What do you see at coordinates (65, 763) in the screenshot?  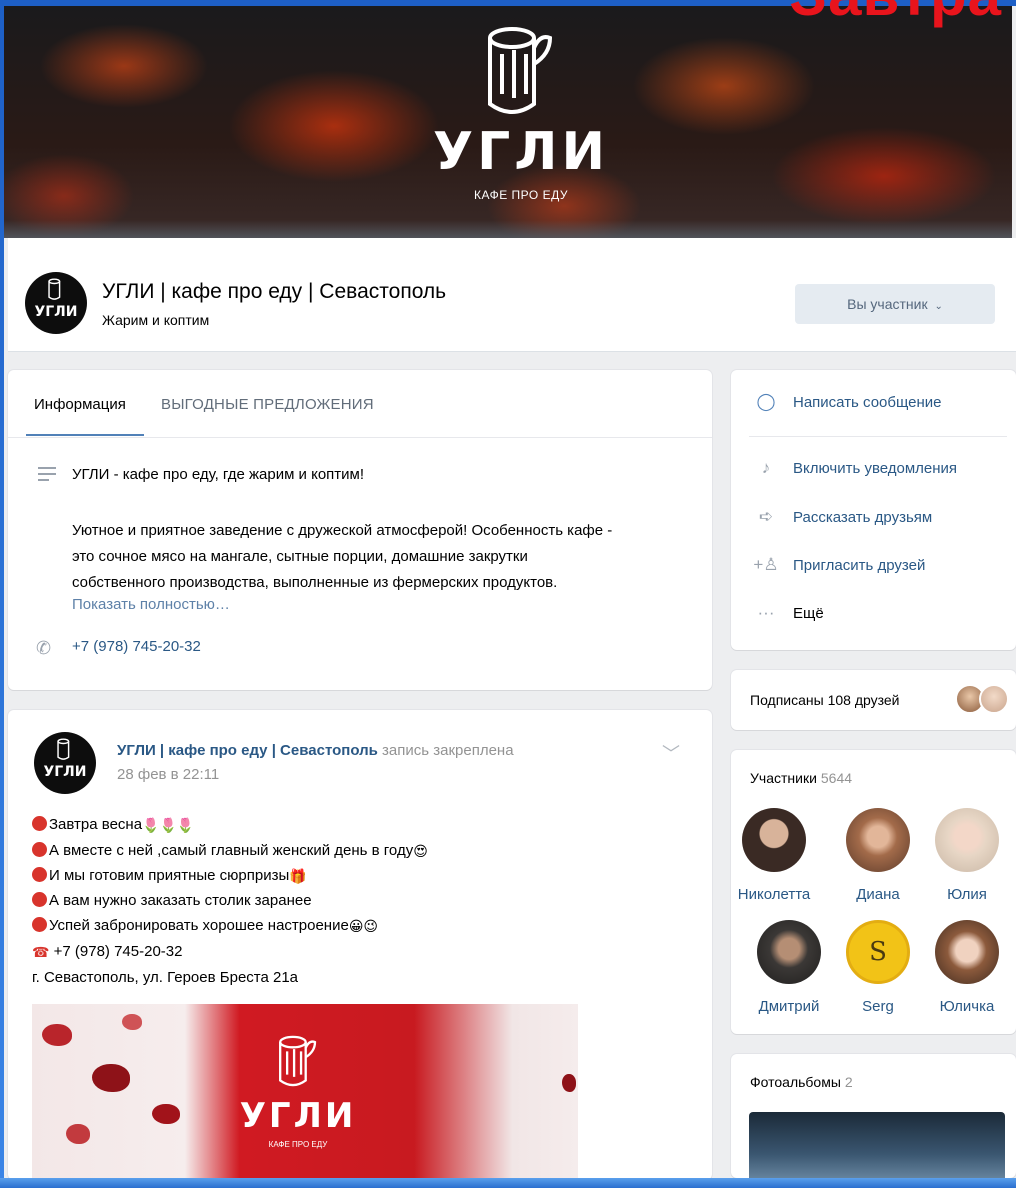 I see `post-author-avatar: УГЛИ` at bounding box center [65, 763].